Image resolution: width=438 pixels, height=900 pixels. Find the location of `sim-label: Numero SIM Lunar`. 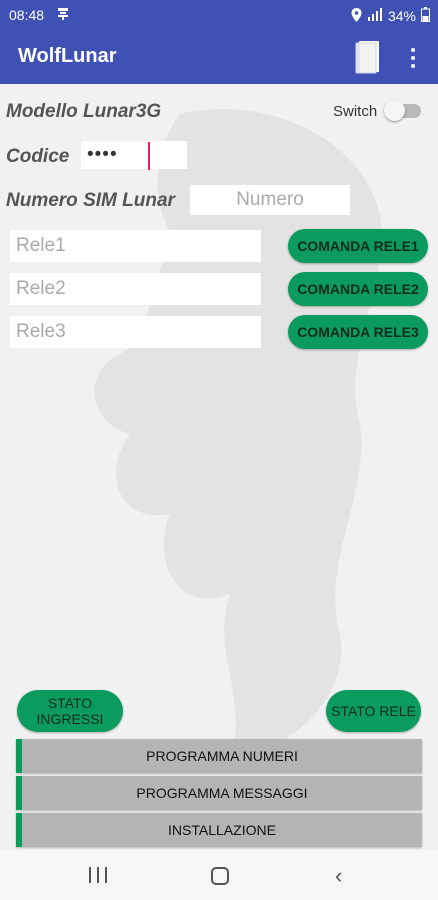

sim-label: Numero SIM Lunar is located at coordinates (90, 200).